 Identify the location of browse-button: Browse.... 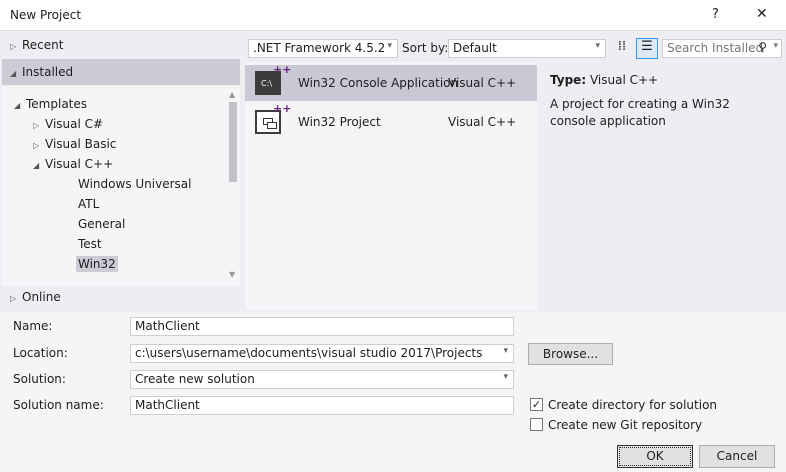
(570, 354).